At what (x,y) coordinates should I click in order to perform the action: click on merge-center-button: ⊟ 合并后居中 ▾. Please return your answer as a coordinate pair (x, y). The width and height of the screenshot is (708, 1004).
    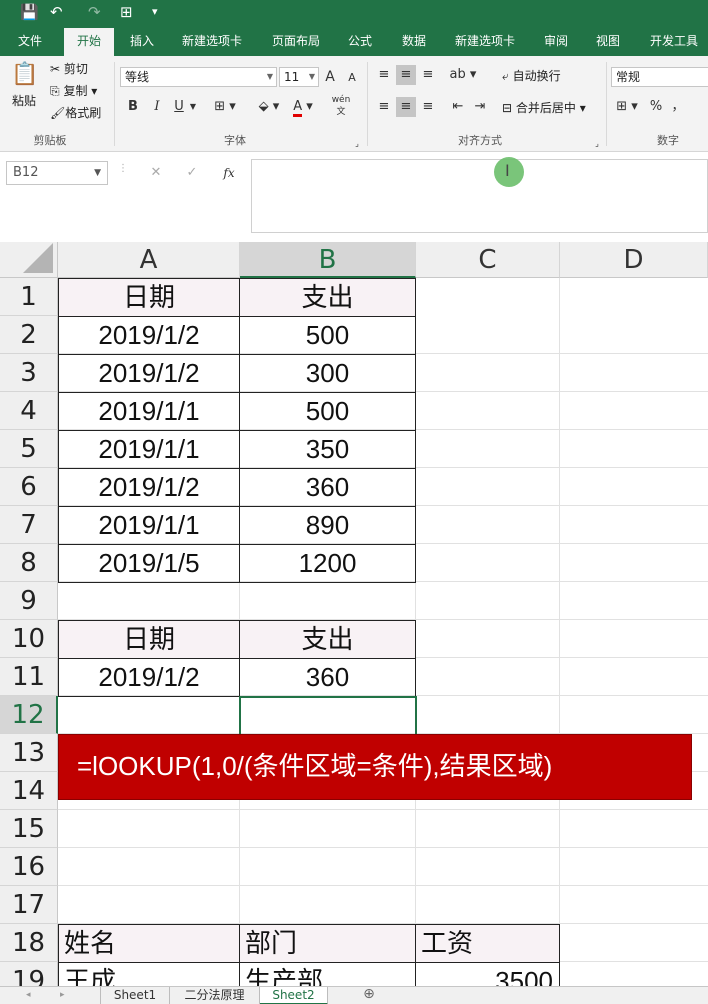
    Looking at the image, I should click on (544, 108).